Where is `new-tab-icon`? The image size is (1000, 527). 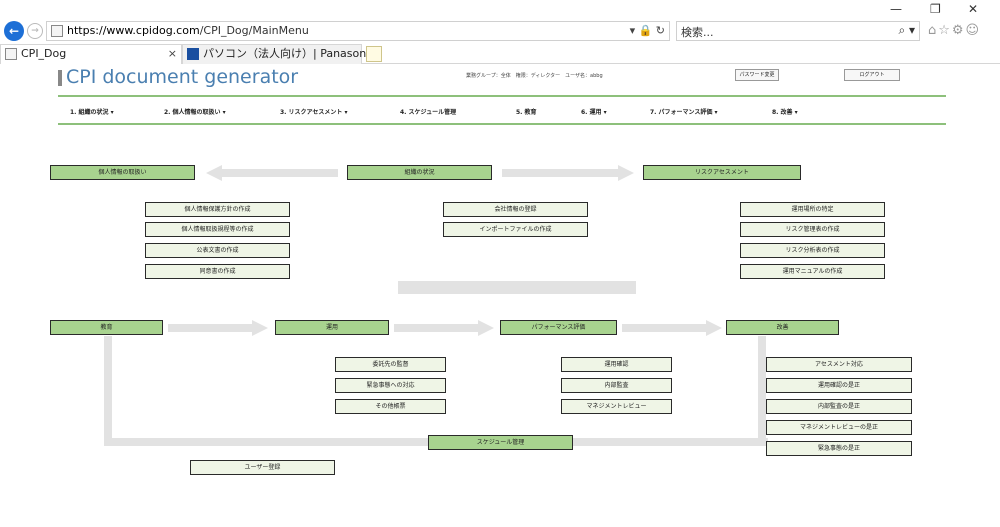 new-tab-icon is located at coordinates (374, 54).